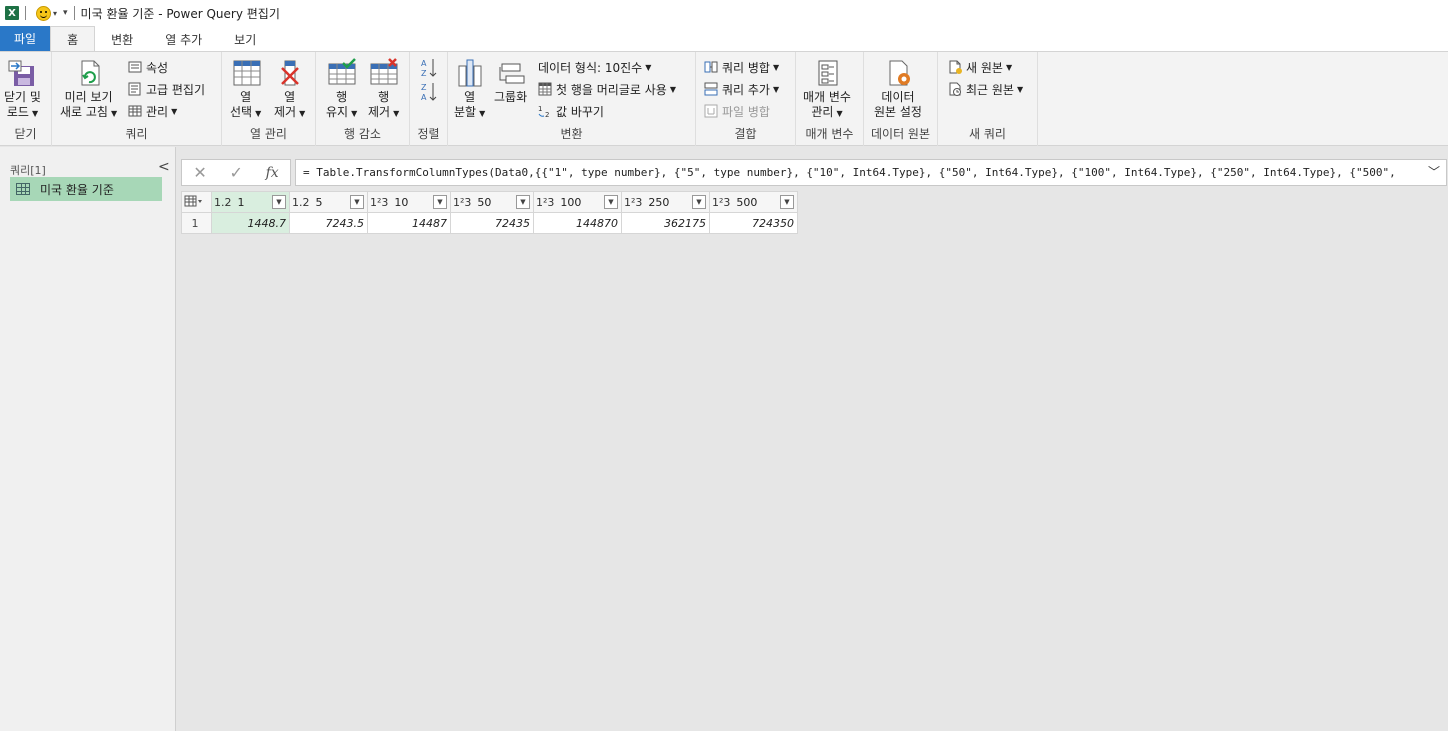 Image resolution: width=1448 pixels, height=731 pixels. I want to click on remove-rows-button: 행 제거 ▼, so click(383, 89).